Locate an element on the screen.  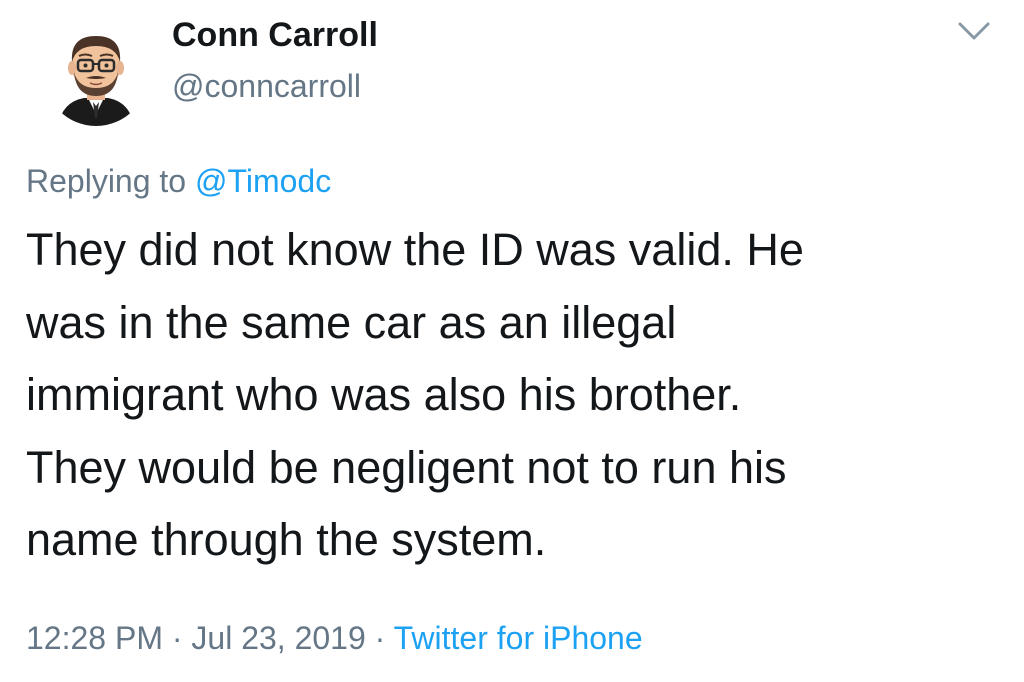
author-display-name: Conn Carroll is located at coordinates (275, 35).